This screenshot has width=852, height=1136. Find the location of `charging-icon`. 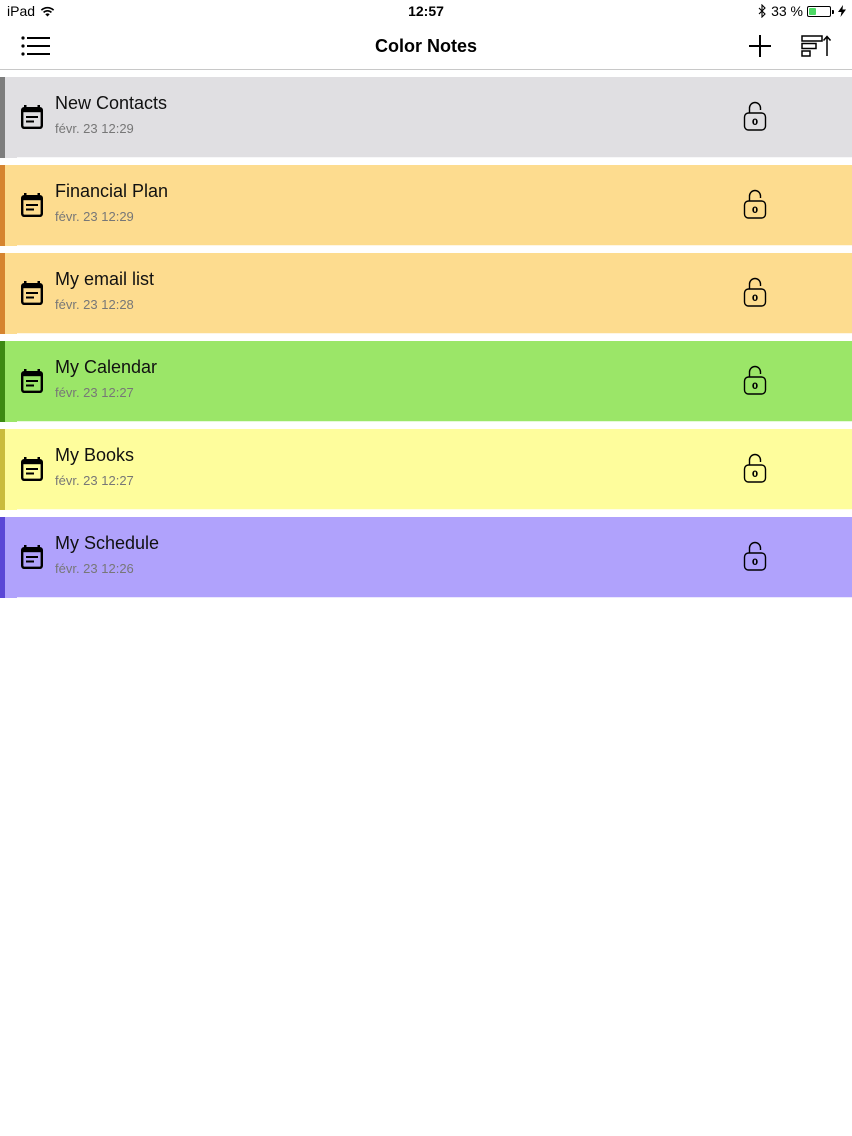

charging-icon is located at coordinates (842, 11).